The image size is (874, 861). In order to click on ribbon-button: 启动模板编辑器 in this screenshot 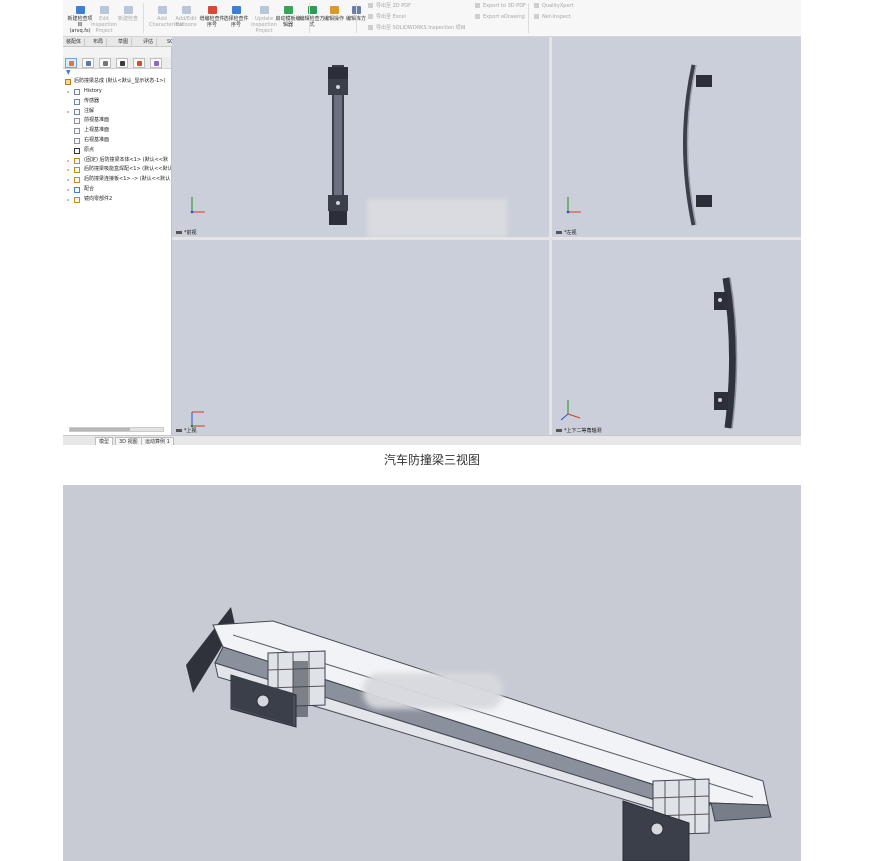, I will do `click(288, 17)`.